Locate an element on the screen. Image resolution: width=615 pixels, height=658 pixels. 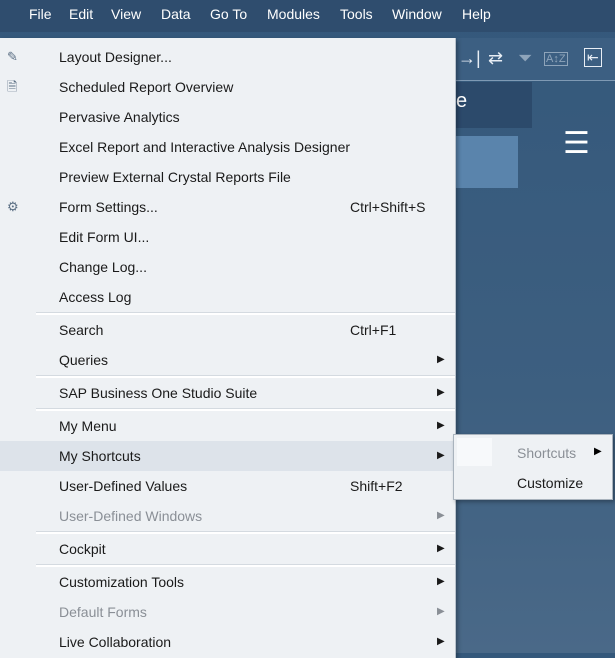
menu-item-my-menu: My Menu ▶ is located at coordinates (227, 426).